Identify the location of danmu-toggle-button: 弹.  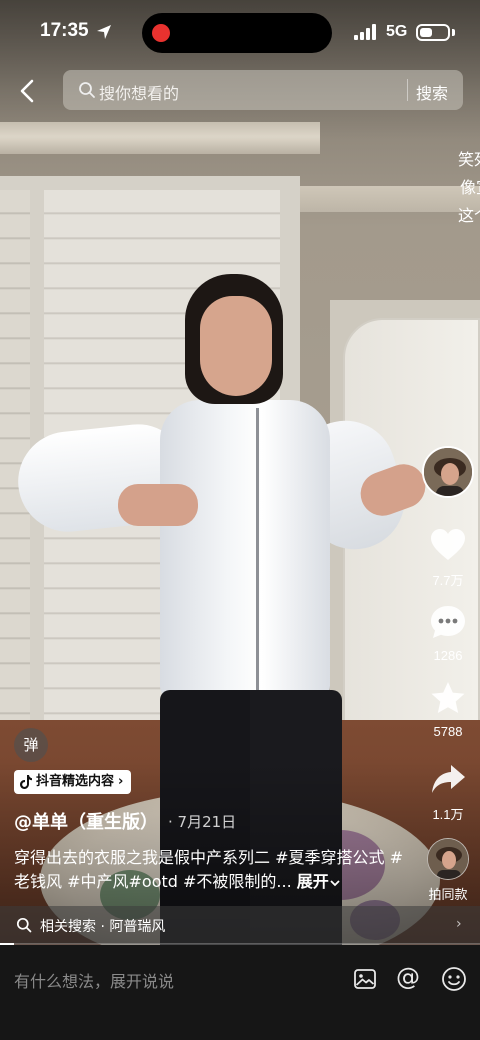
(31, 745).